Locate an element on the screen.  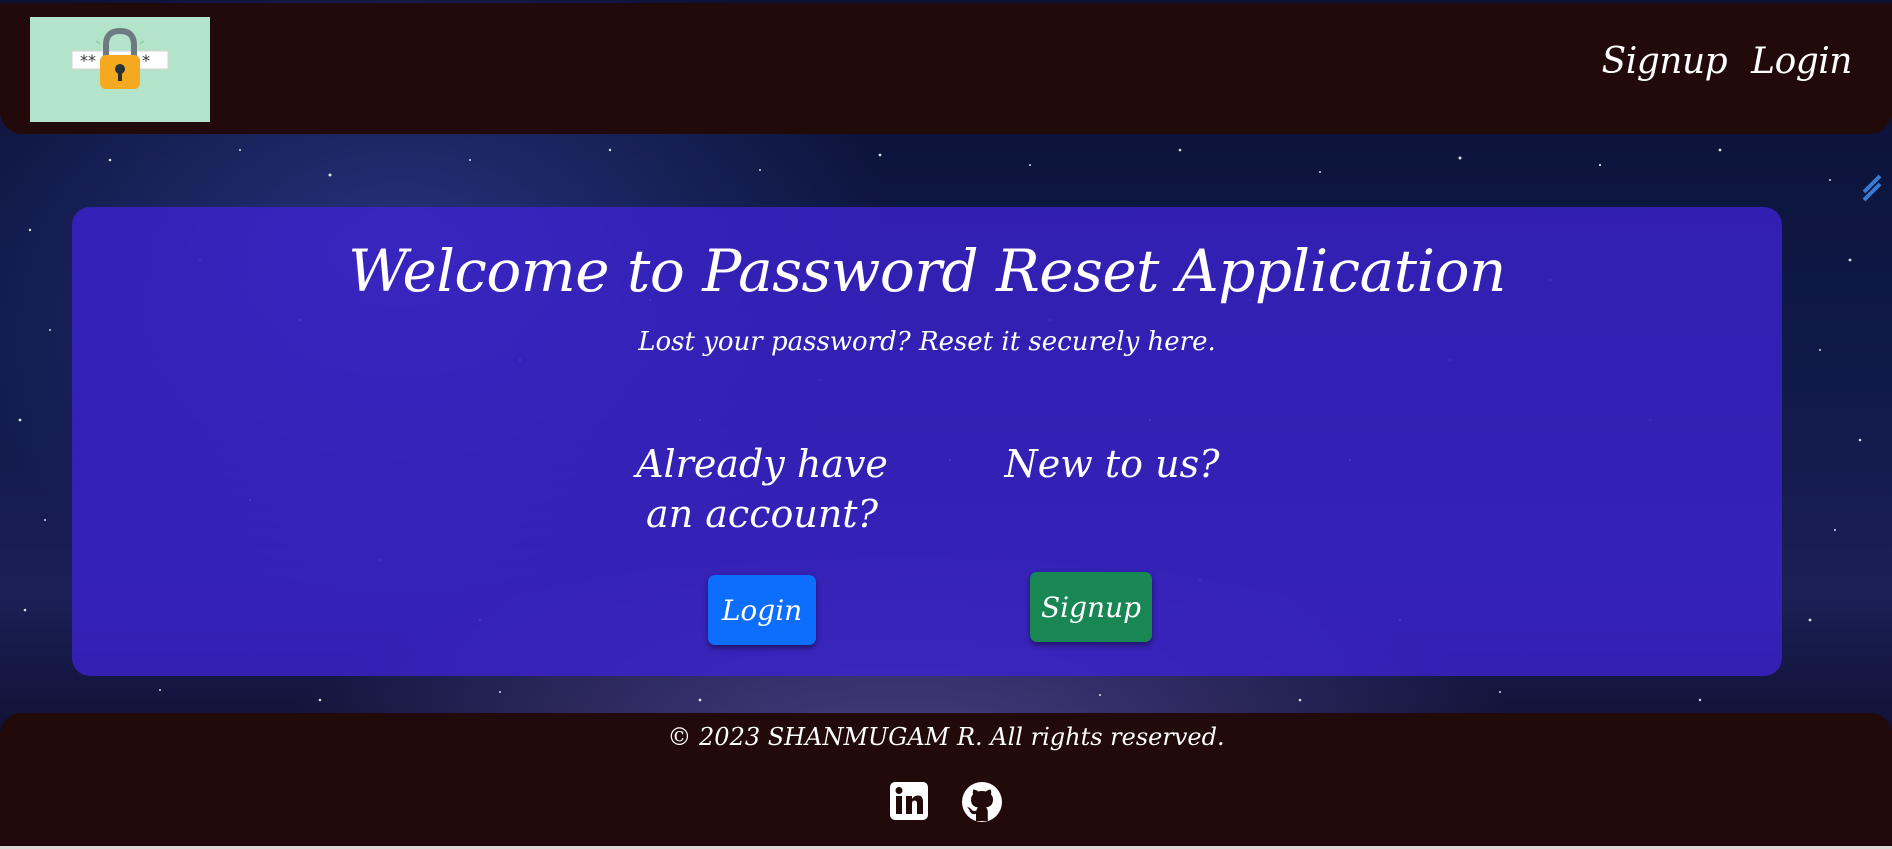
signup-button: Signup is located at coordinates (1091, 607).